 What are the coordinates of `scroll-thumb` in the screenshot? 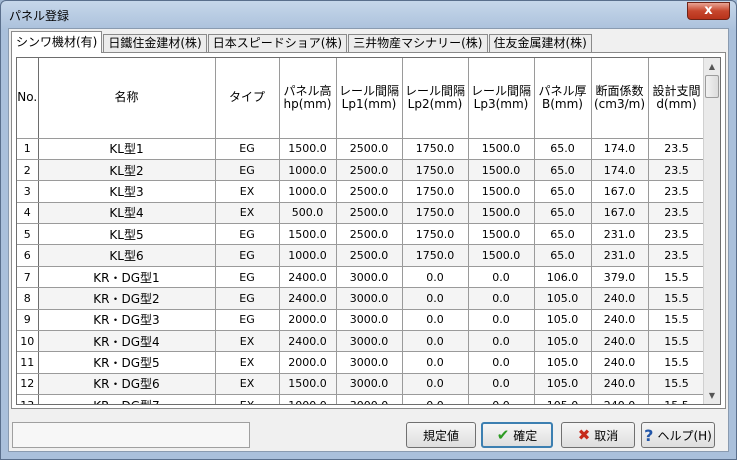 It's located at (712, 86).